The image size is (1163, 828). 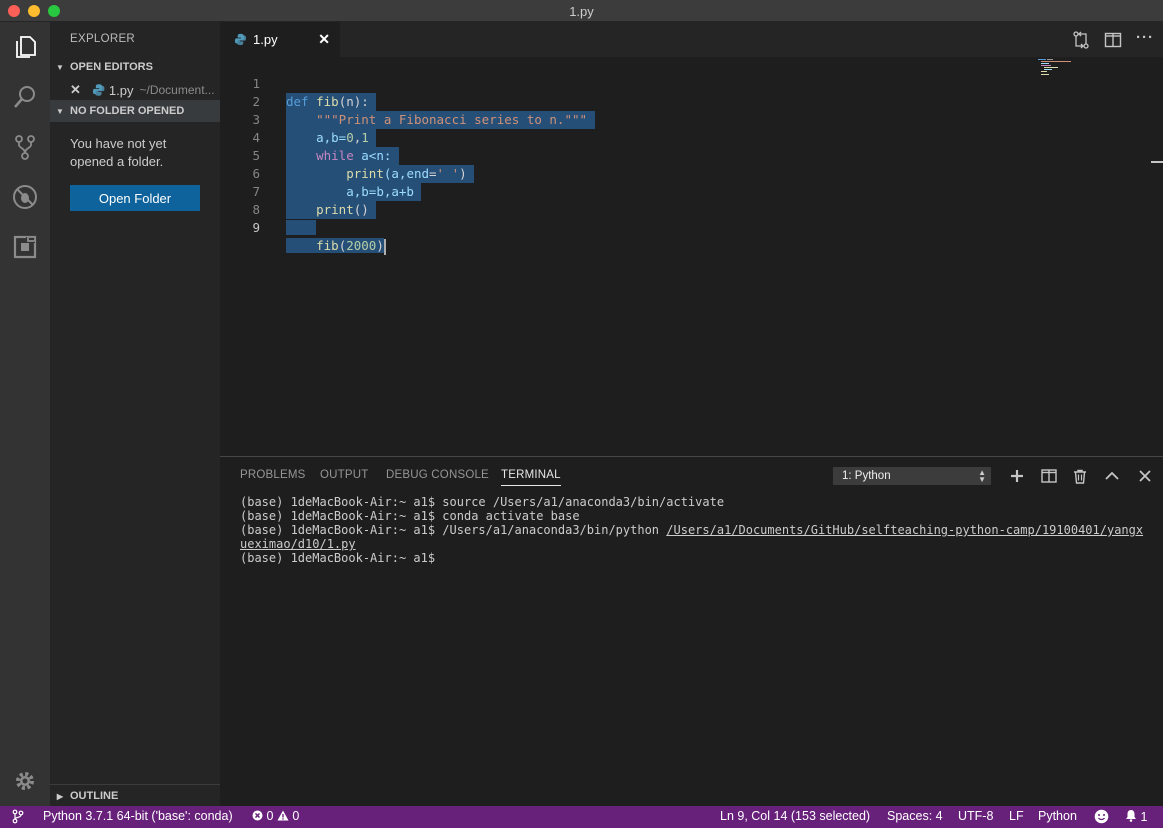 What do you see at coordinates (1058, 67) in the screenshot?
I see `minimap` at bounding box center [1058, 67].